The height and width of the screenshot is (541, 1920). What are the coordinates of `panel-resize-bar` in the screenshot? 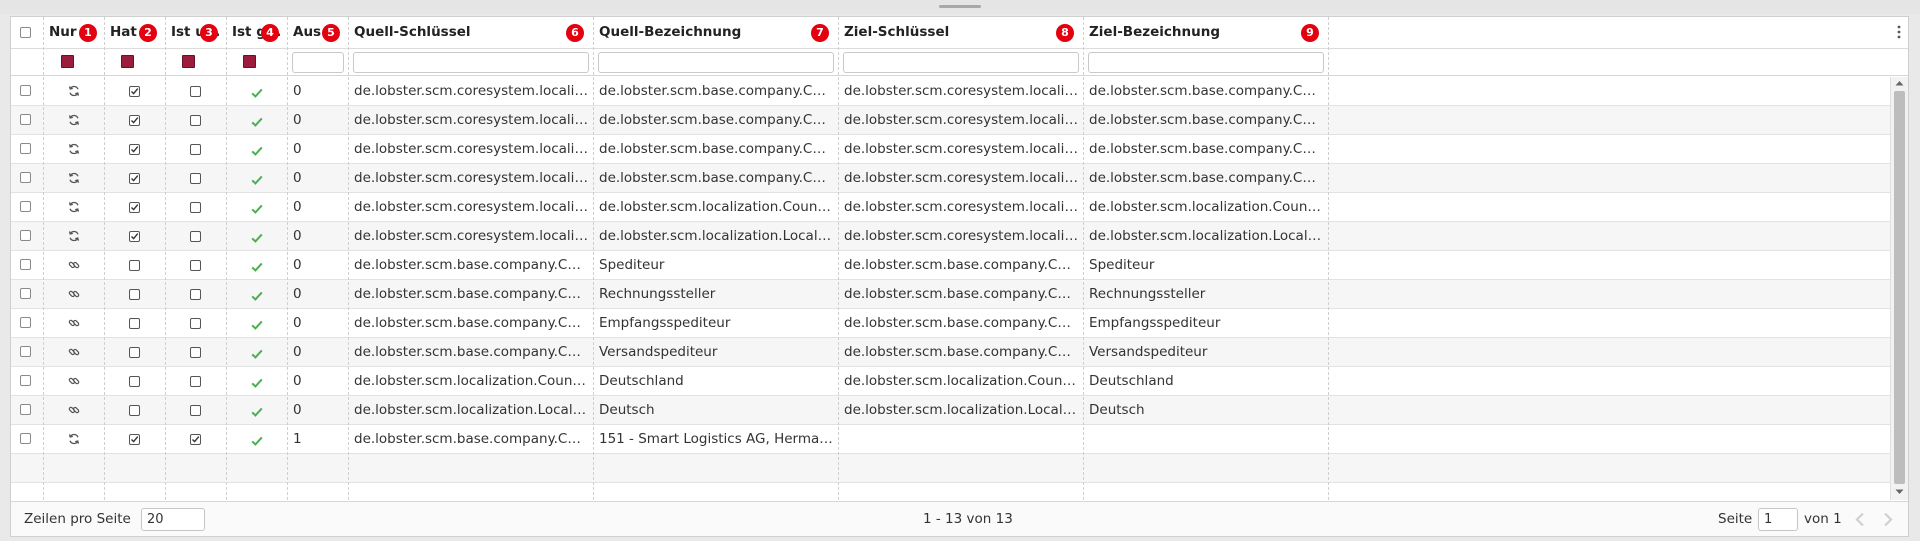 It's located at (960, 7).